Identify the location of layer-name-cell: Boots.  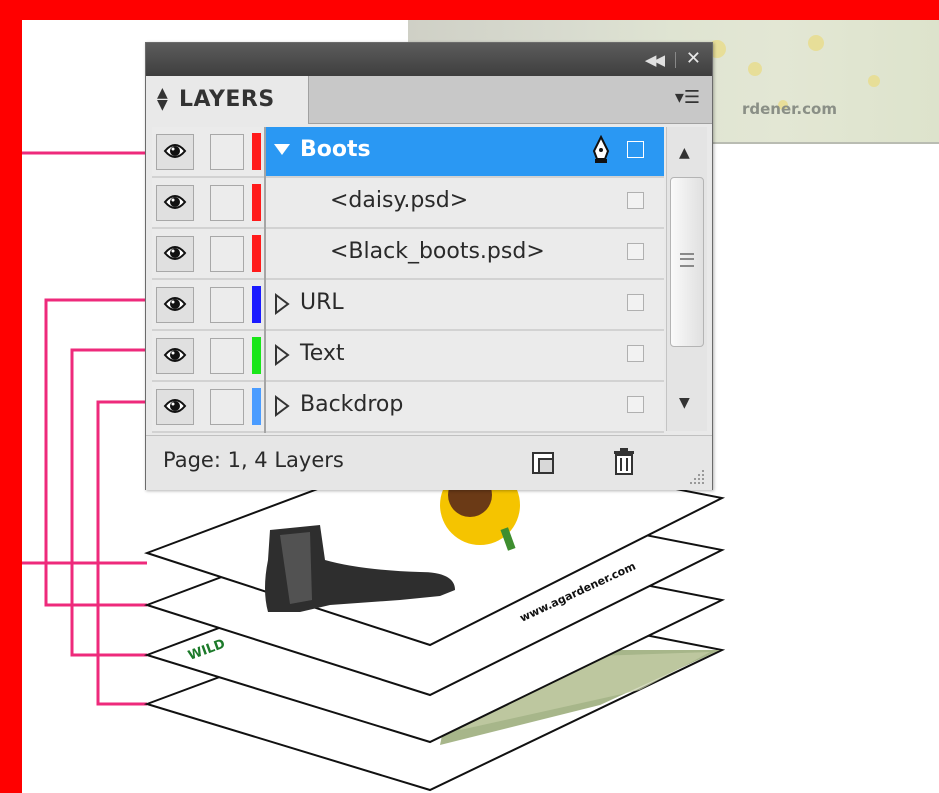
(465, 151).